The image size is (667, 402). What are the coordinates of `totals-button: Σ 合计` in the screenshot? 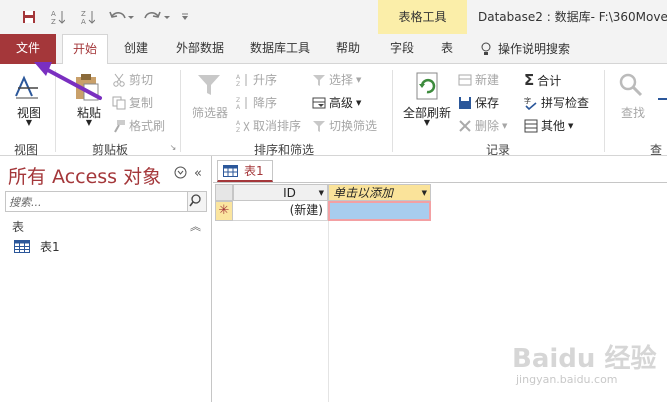 It's located at (542, 80).